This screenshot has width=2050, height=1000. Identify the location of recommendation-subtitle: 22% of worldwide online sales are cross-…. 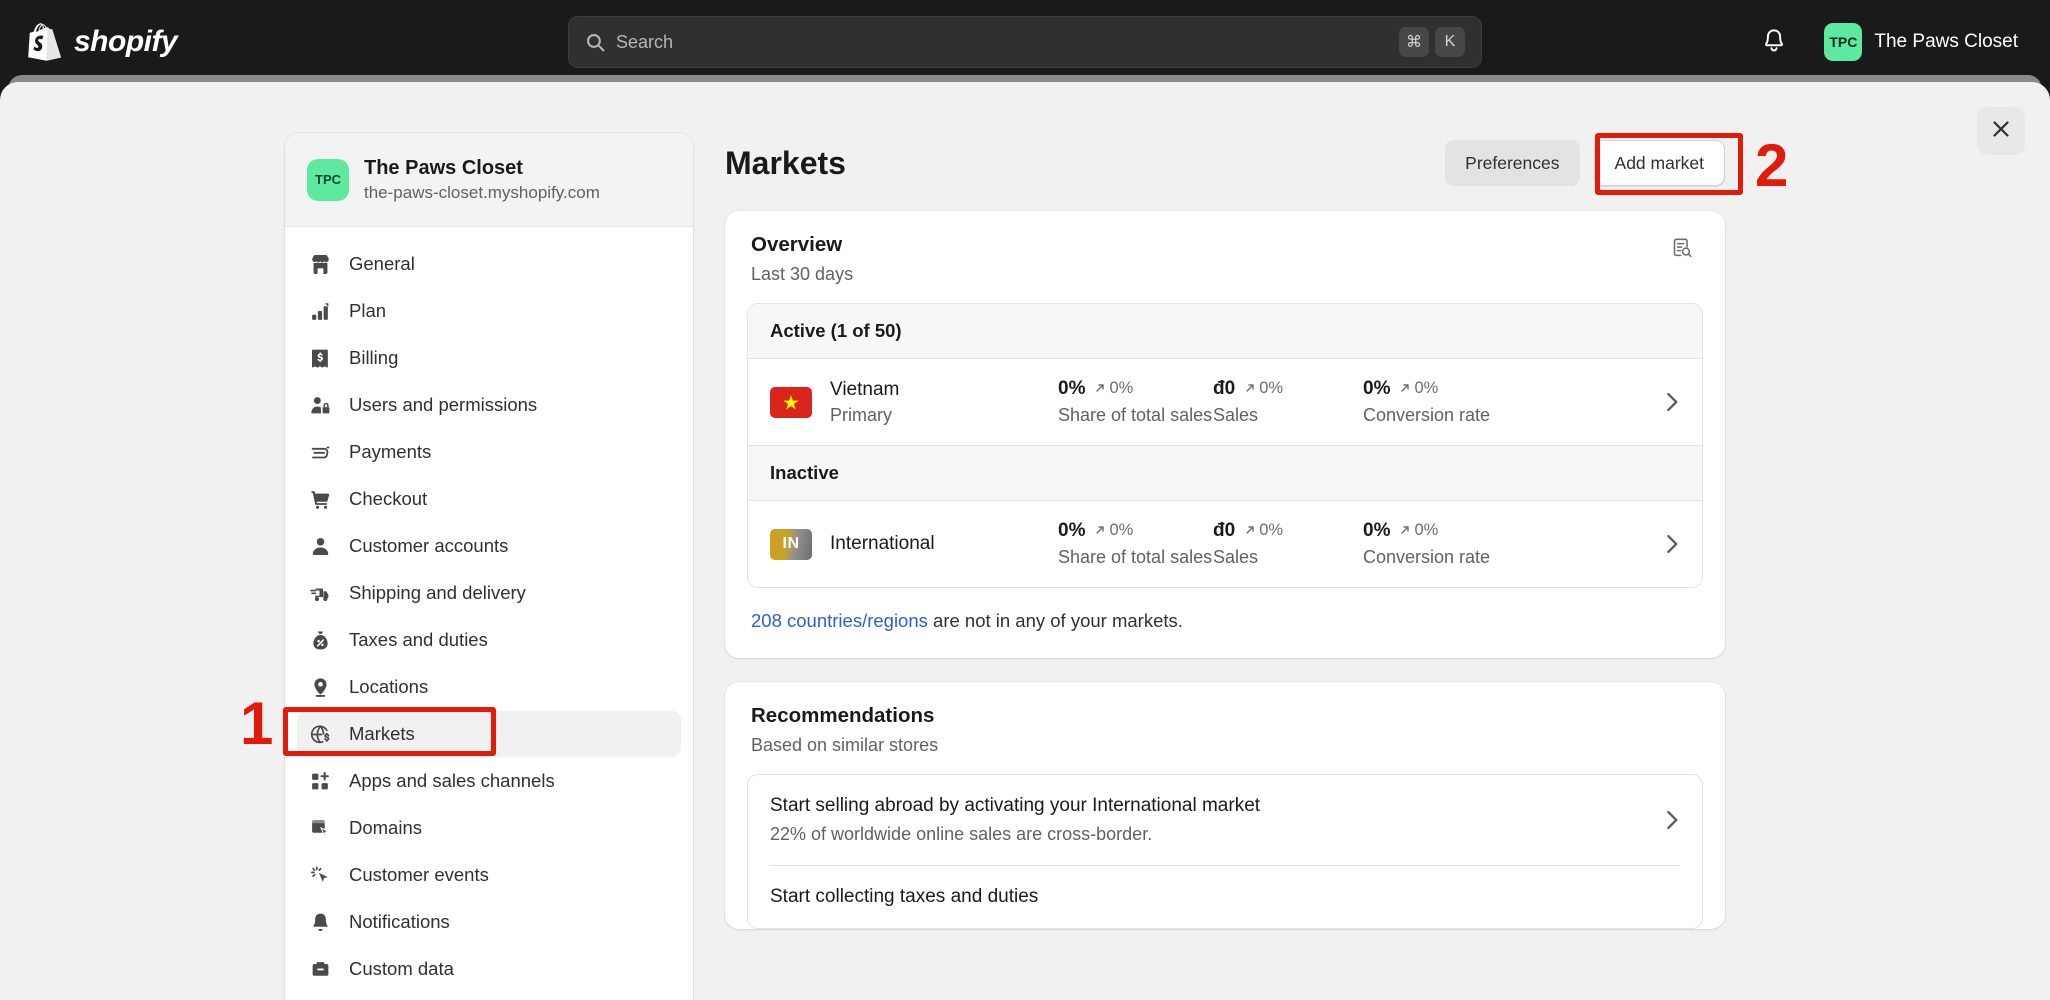
(961, 834).